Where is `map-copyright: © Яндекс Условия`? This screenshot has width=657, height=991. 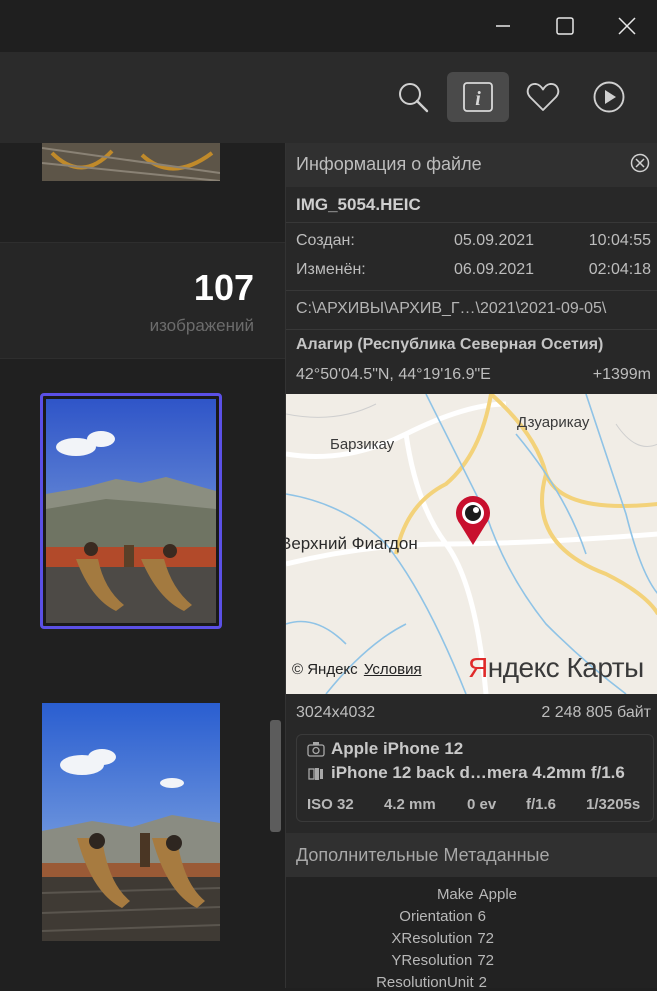 map-copyright: © Яндекс Условия is located at coordinates (357, 669).